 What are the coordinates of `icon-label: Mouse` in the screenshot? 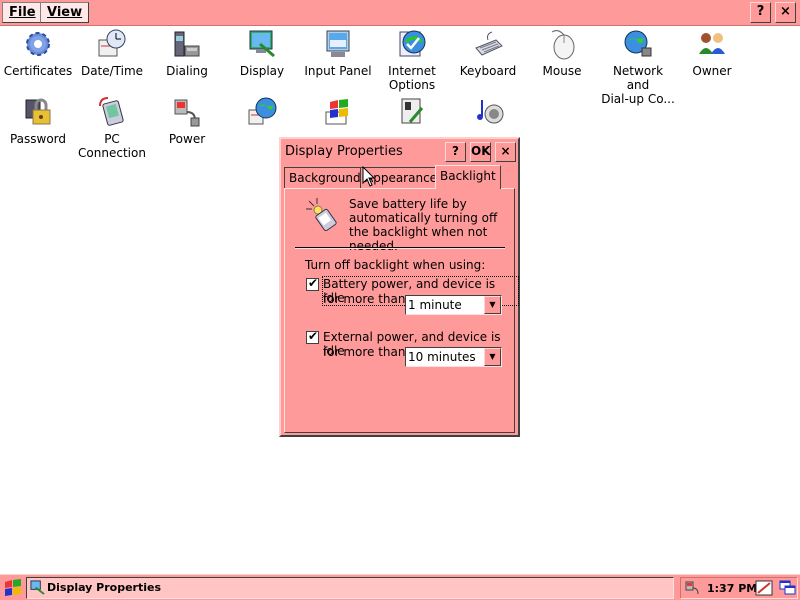 It's located at (562, 71).